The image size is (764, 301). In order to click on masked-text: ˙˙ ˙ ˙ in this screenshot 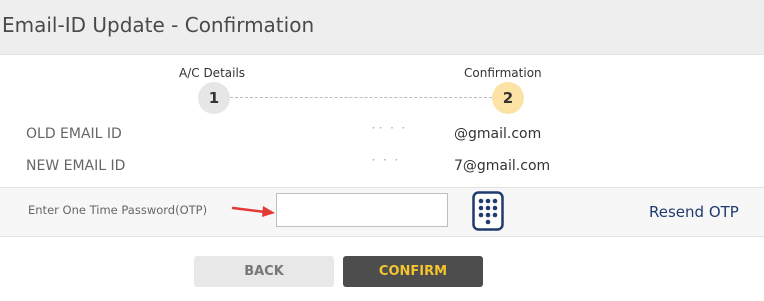, I will do `click(388, 134)`.